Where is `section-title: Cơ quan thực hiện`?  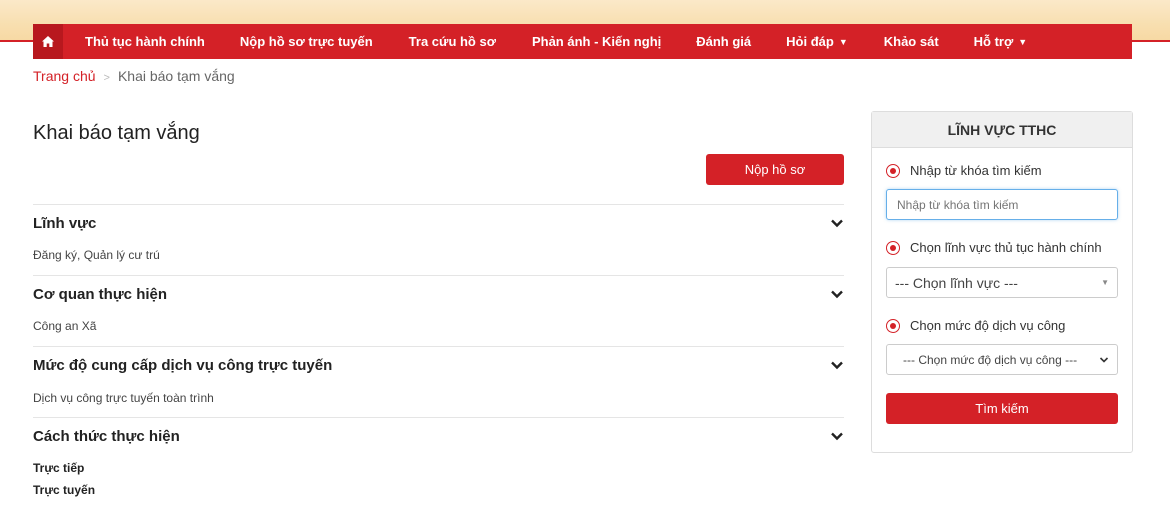 section-title: Cơ quan thực hiện is located at coordinates (100, 294).